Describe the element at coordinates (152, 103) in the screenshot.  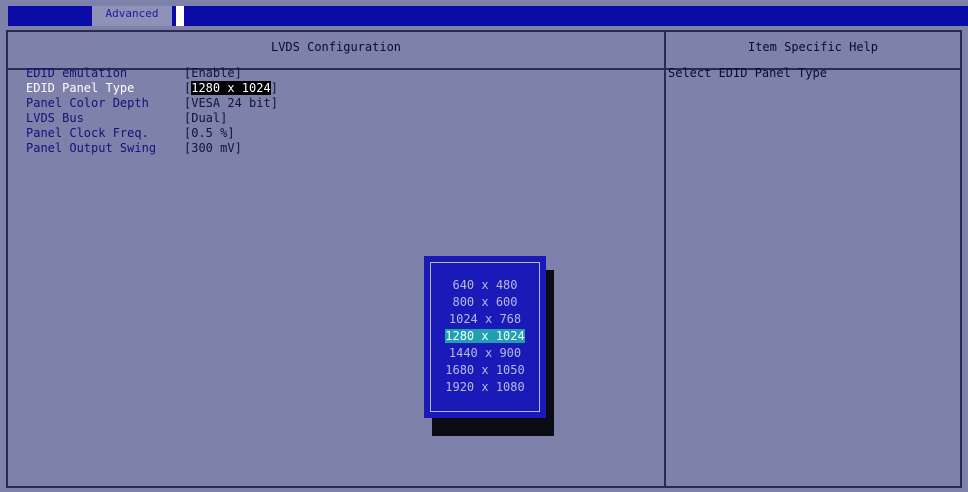
I see `setting-panel-color-depth: Panel Color Depth [VESA 24 bit]` at that location.